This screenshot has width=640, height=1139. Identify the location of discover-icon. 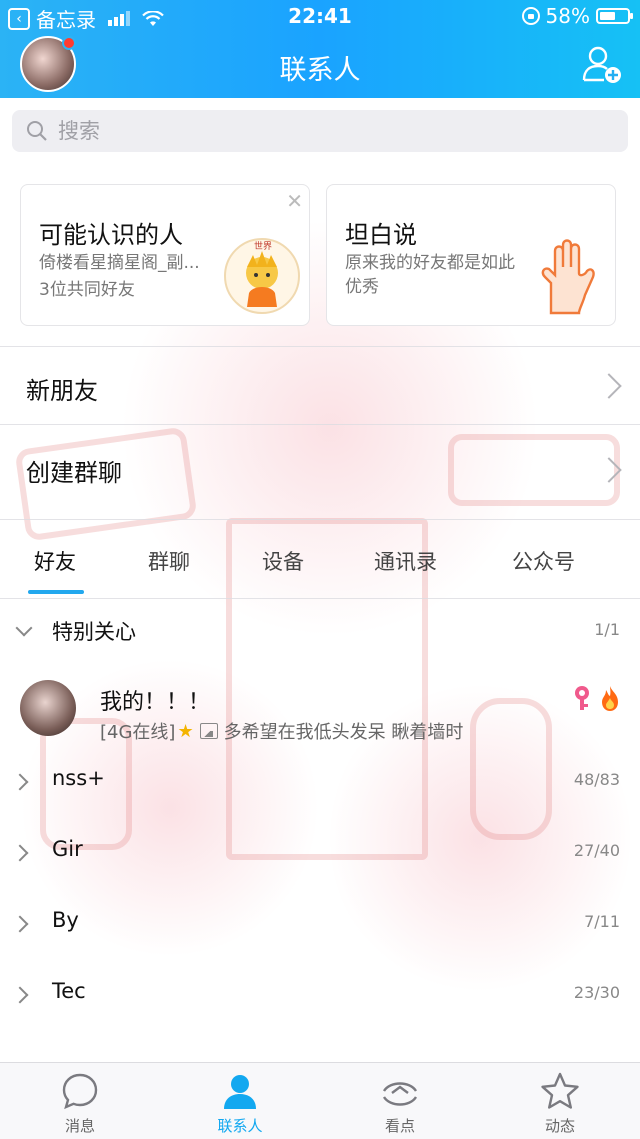
(400, 1094).